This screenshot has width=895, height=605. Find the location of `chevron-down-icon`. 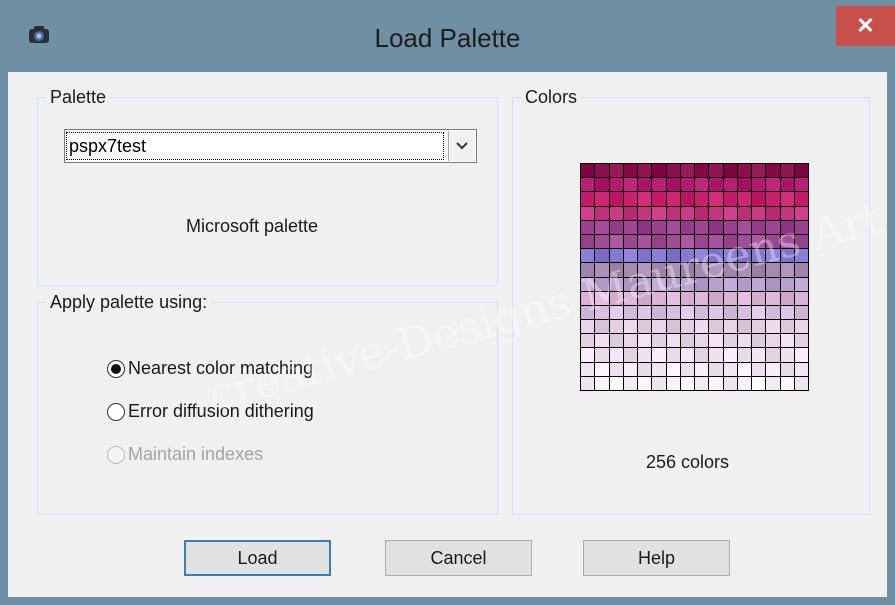

chevron-down-icon is located at coordinates (461, 146).